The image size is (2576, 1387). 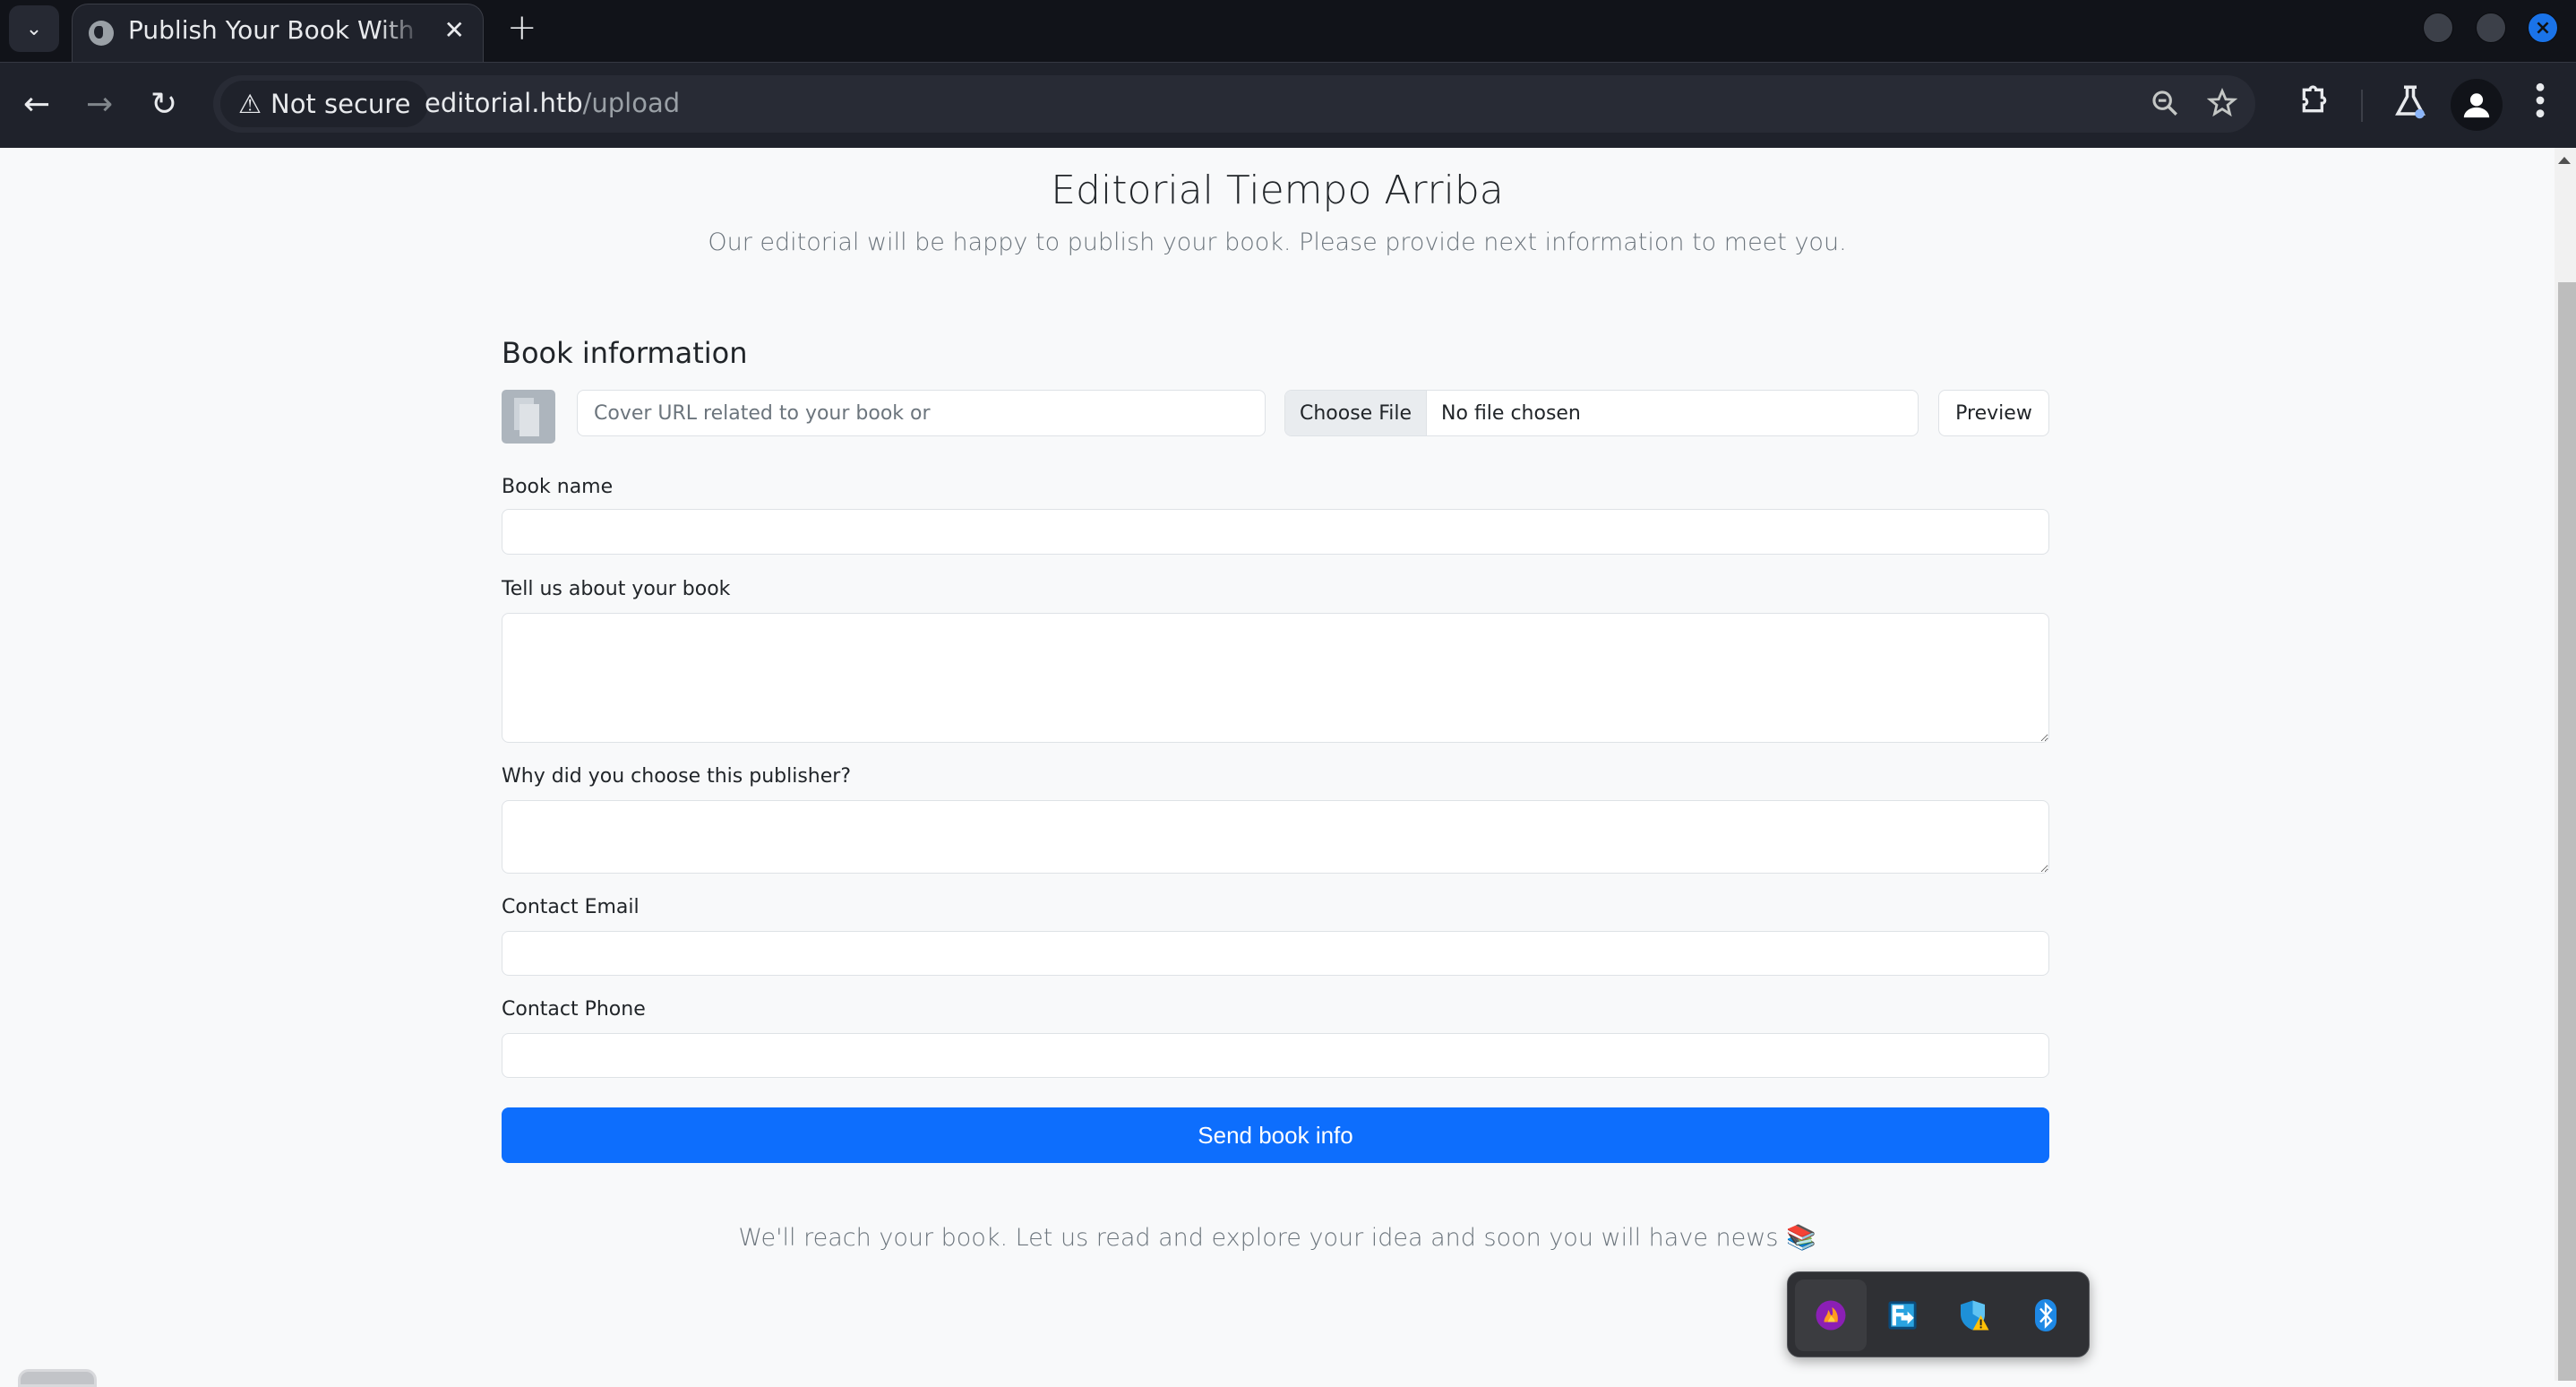 What do you see at coordinates (2362, 106) in the screenshot?
I see `toolbar-divider` at bounding box center [2362, 106].